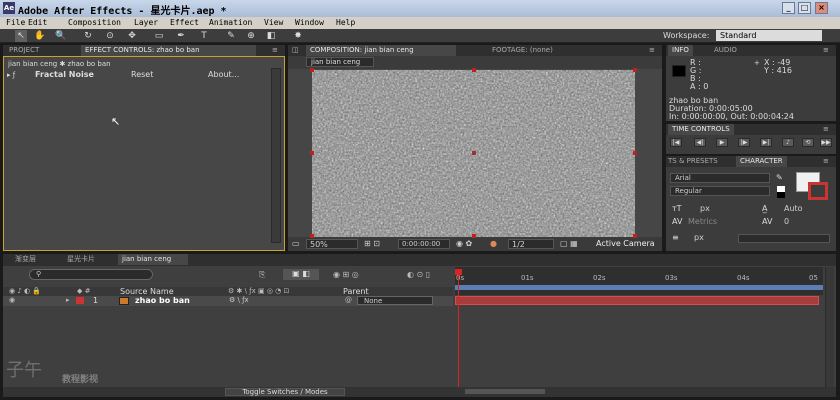  What do you see at coordinates (722, 142) in the screenshot?
I see `play-icon: ▶` at bounding box center [722, 142].